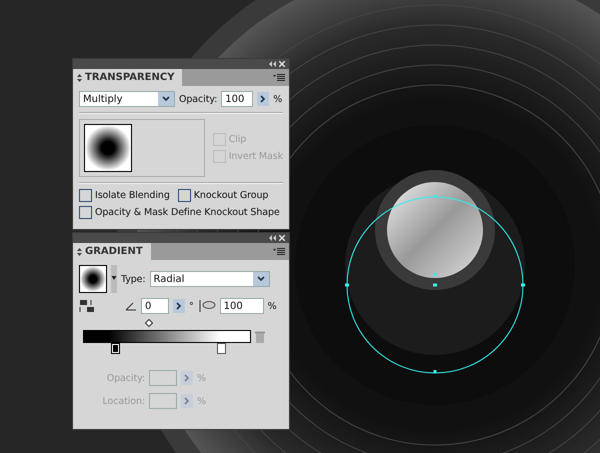  What do you see at coordinates (210, 279) in the screenshot?
I see `gradient-type-dropdown: Radial` at bounding box center [210, 279].